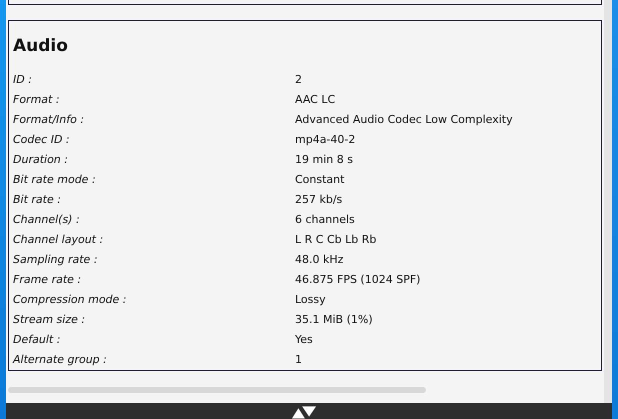 The height and width of the screenshot is (419, 618). What do you see at coordinates (56, 259) in the screenshot?
I see `field-label: Sampling rate :` at bounding box center [56, 259].